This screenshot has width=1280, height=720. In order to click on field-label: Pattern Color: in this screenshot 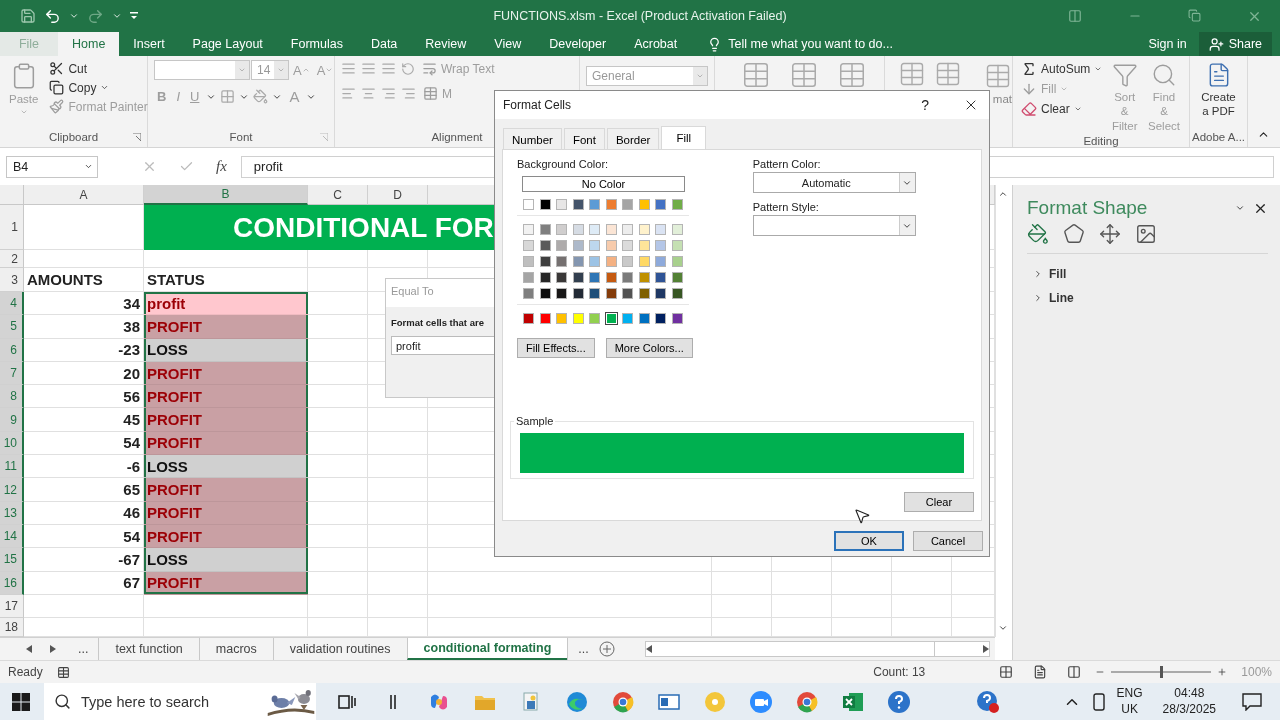, I will do `click(787, 164)`.